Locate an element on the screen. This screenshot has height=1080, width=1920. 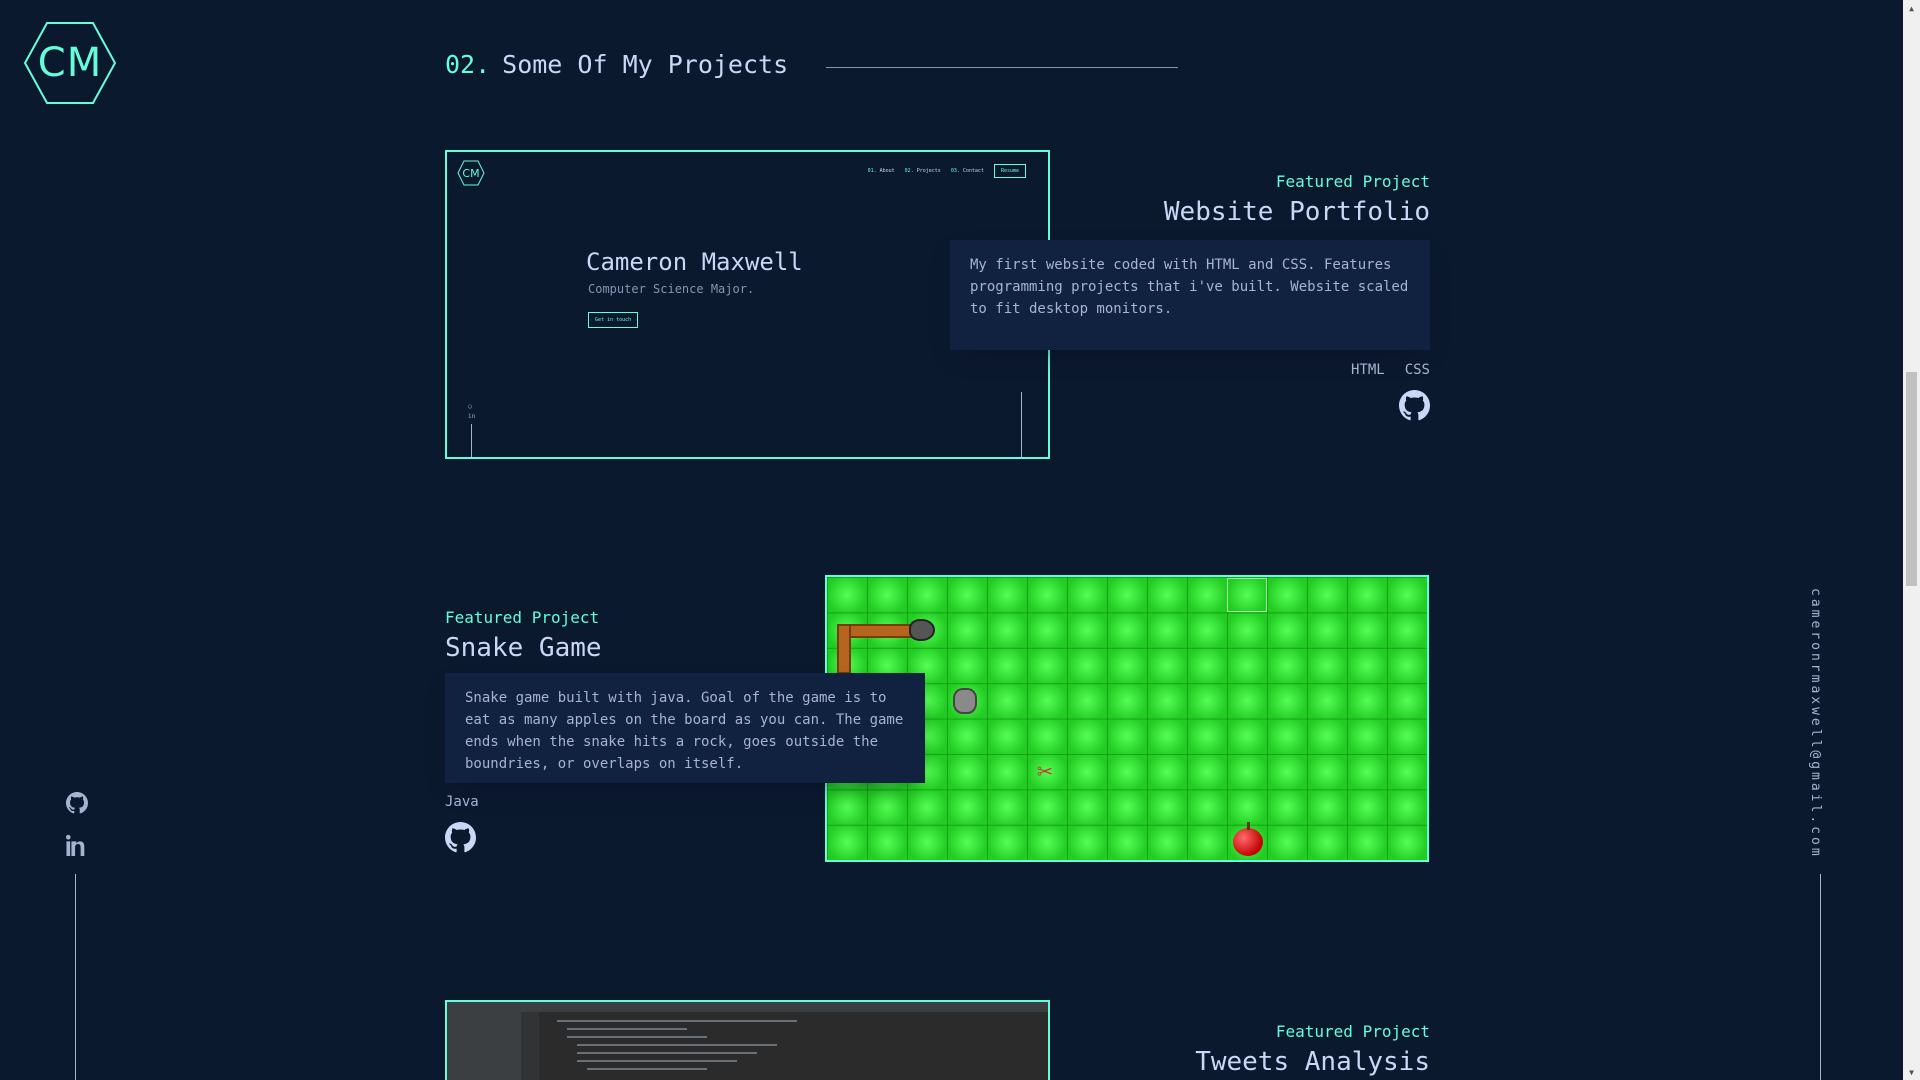
tech-item: Java is located at coordinates (462, 802).